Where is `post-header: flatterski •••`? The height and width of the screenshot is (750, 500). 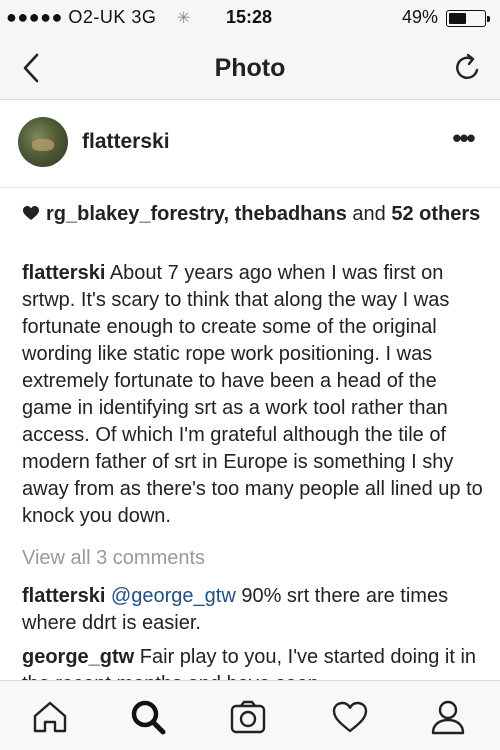 post-header: flatterski ••• is located at coordinates (250, 144).